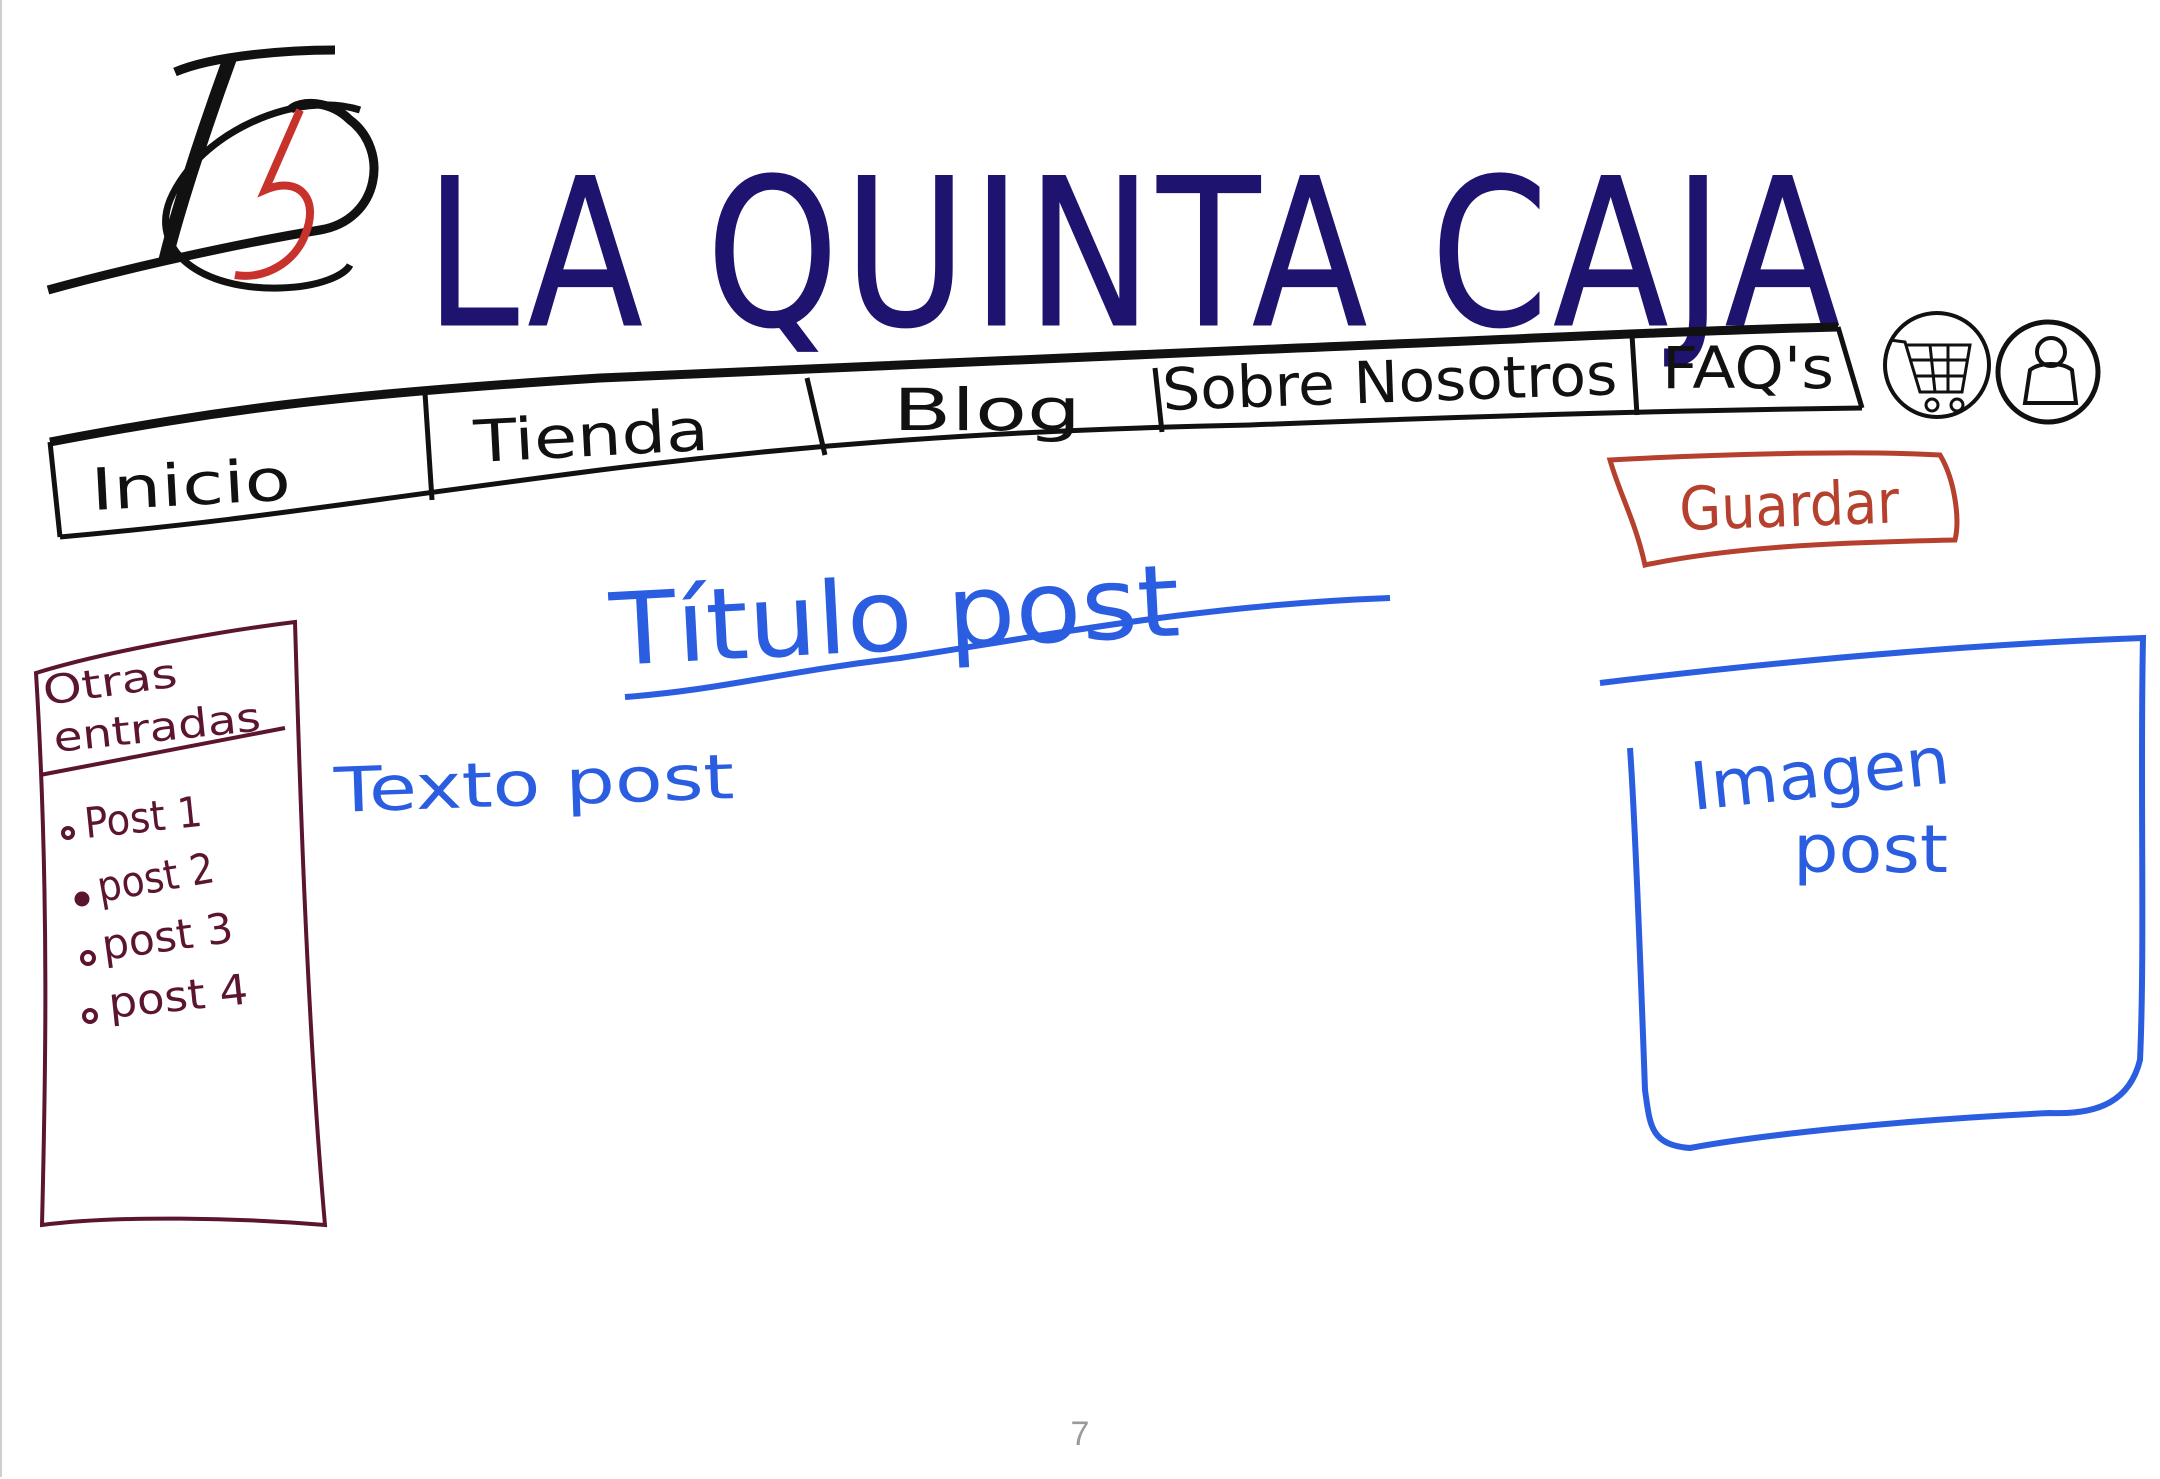 Image resolution: width=2160 pixels, height=1479 pixels. I want to click on nav-item-faqs: FAQ's, so click(1748, 368).